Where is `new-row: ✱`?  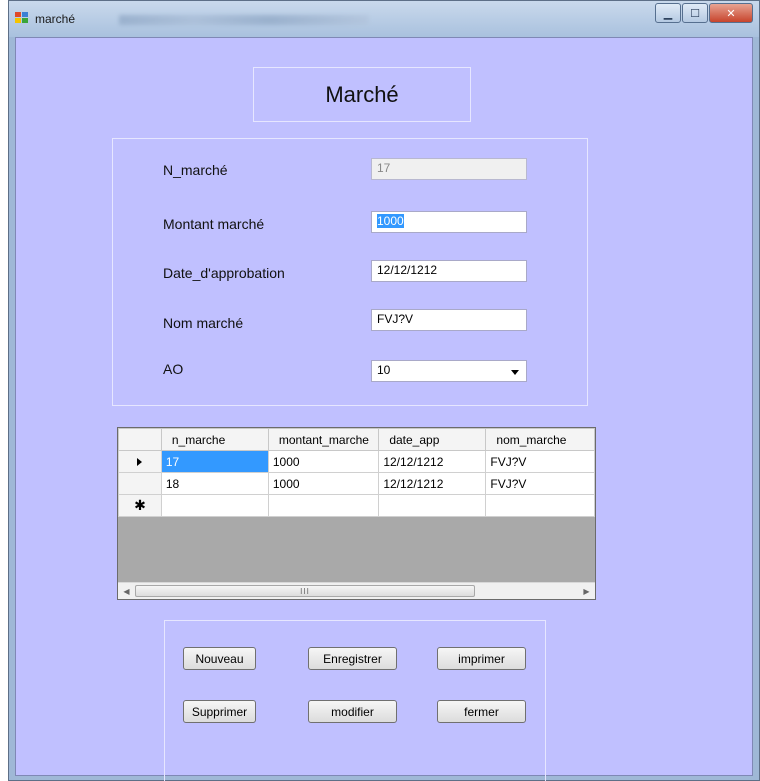
new-row: ✱ is located at coordinates (356, 505).